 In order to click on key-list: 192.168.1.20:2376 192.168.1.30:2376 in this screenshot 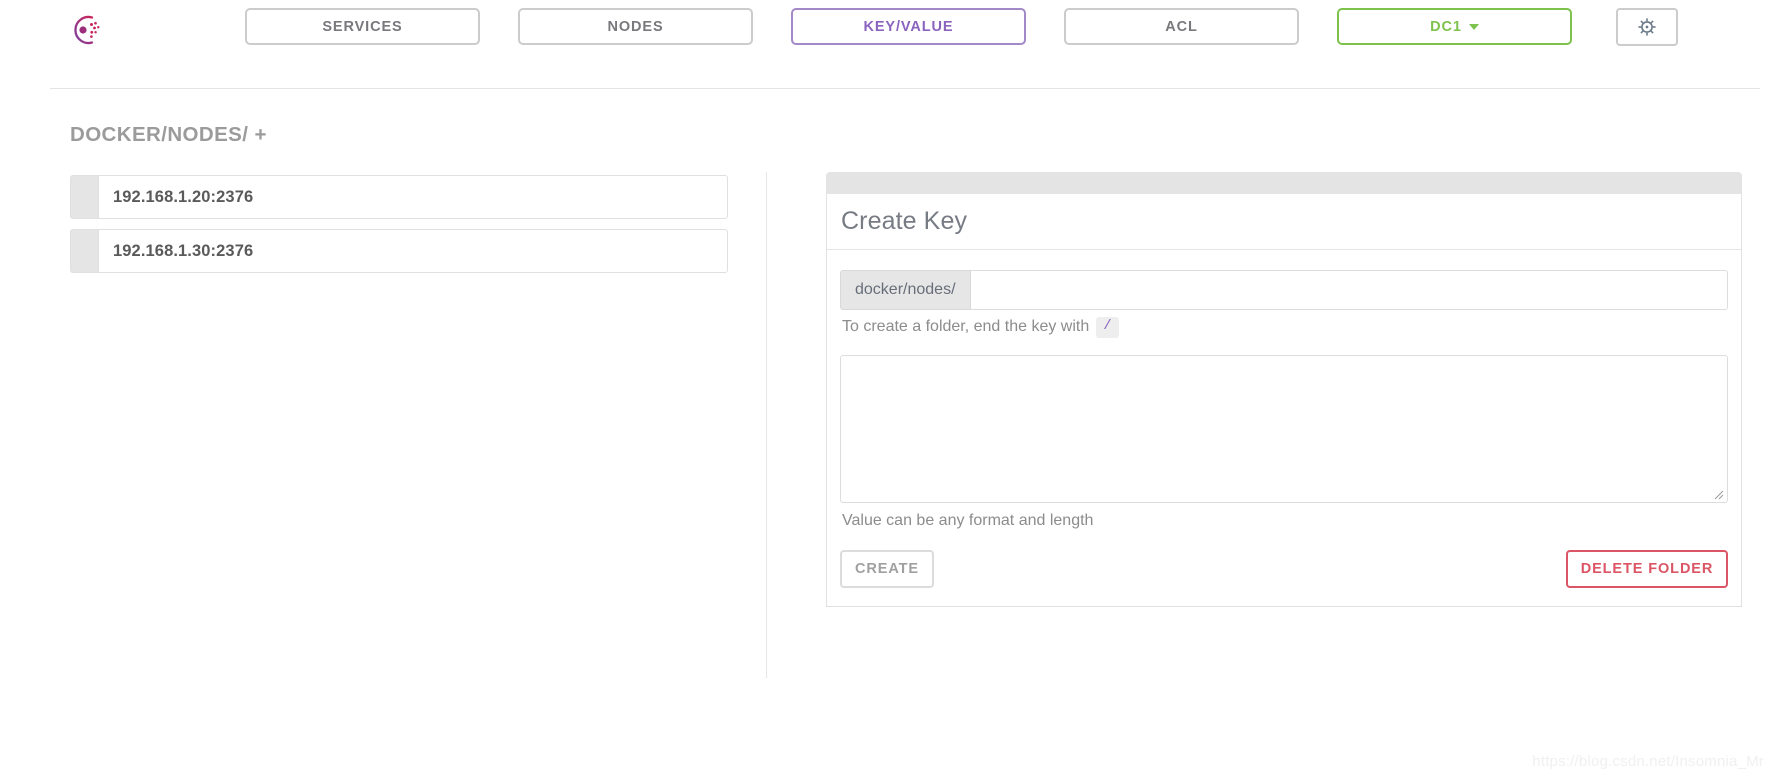, I will do `click(399, 229)`.